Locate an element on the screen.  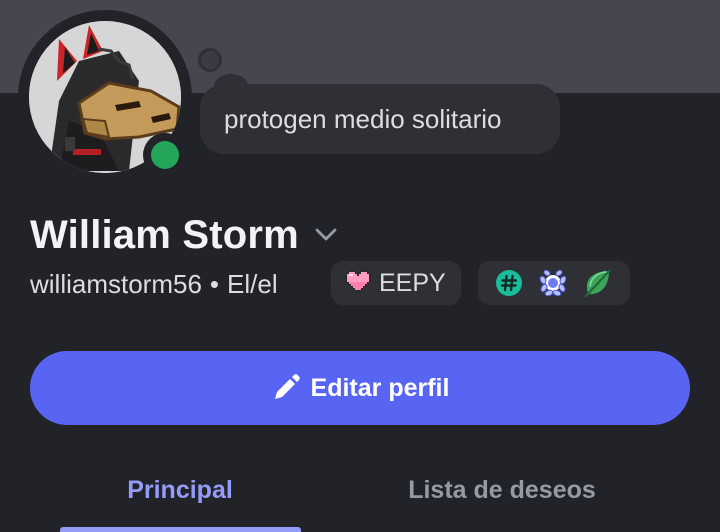
online-status-indicator is located at coordinates (165, 155).